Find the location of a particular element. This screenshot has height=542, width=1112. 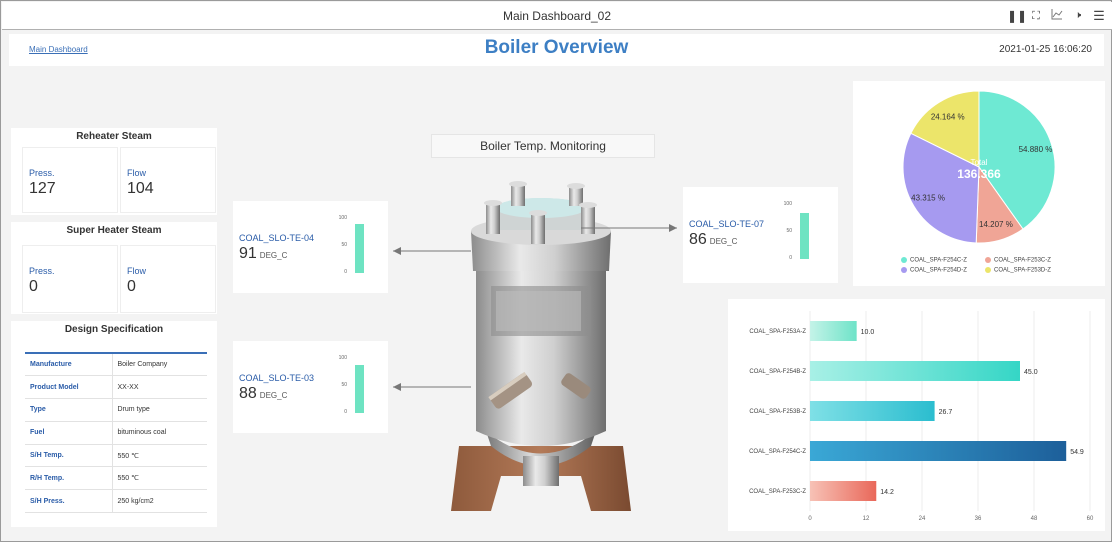

sensor-te03-reading: 88 DEG_C is located at coordinates (263, 394).